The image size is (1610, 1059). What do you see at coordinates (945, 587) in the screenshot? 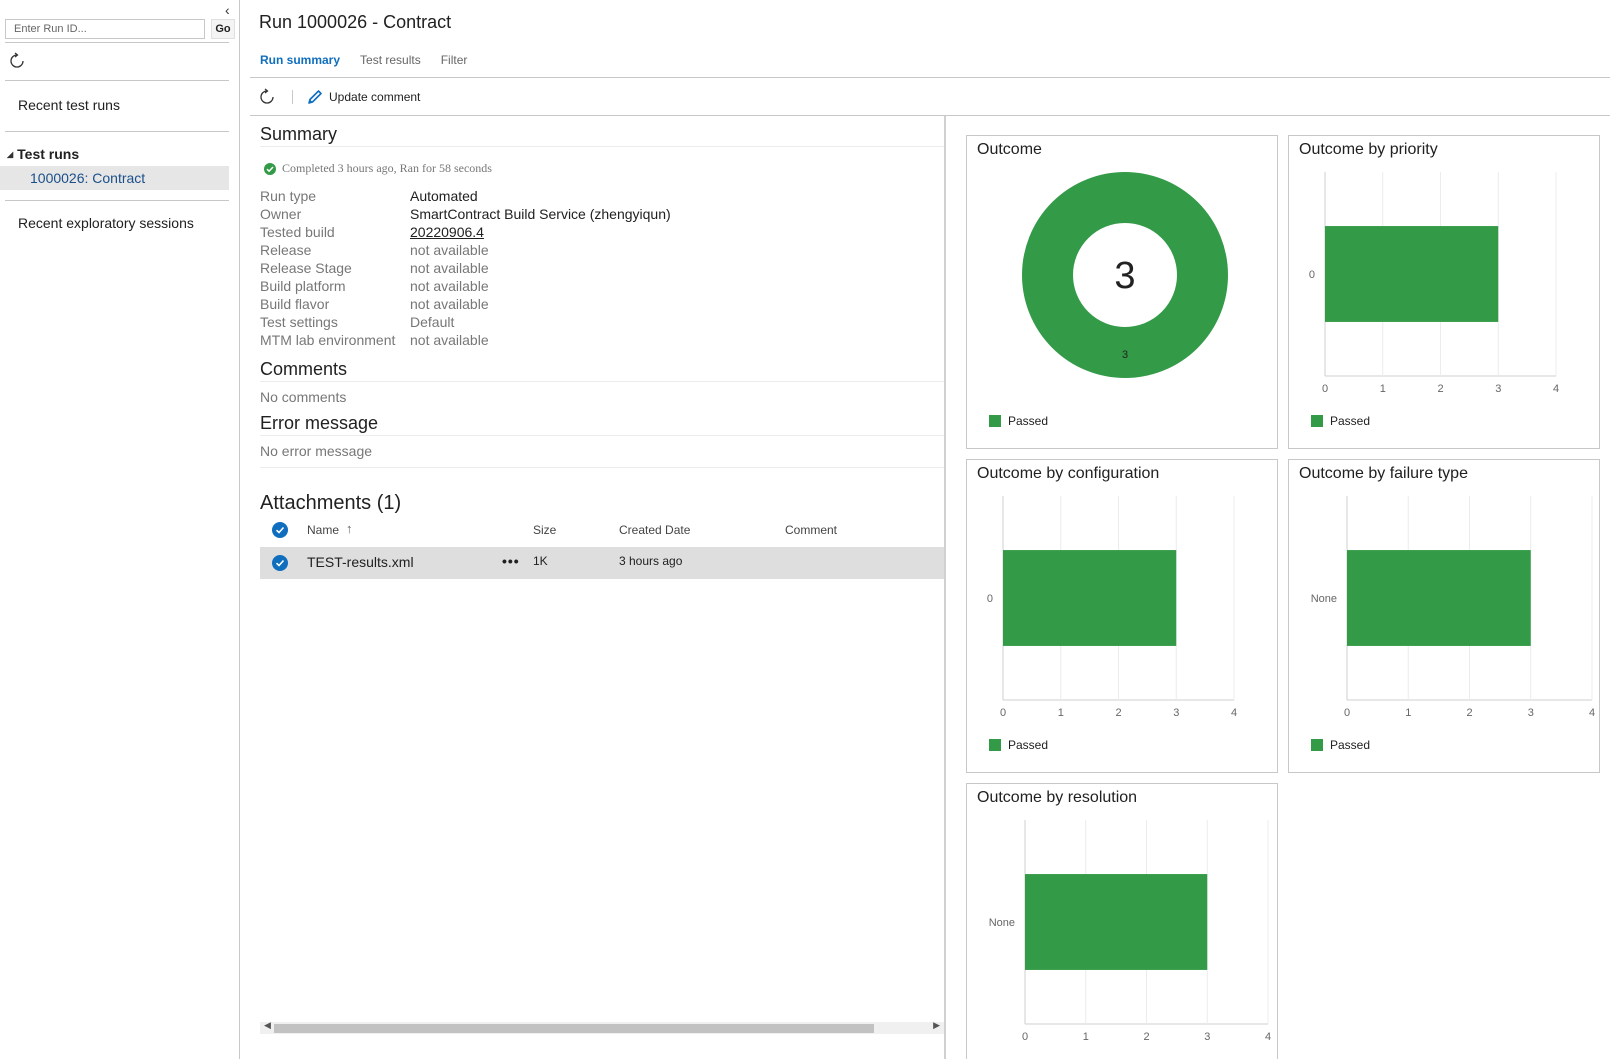
I see `pane-splitter` at bounding box center [945, 587].